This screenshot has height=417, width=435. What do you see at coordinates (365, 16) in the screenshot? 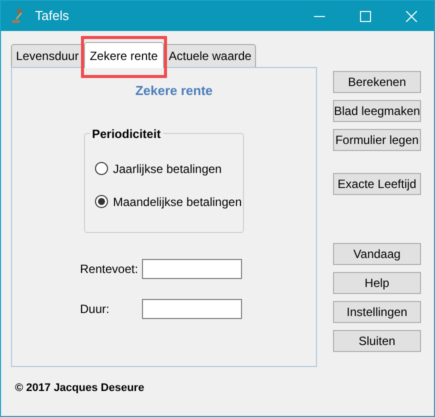
I see `maximize-icon` at bounding box center [365, 16].